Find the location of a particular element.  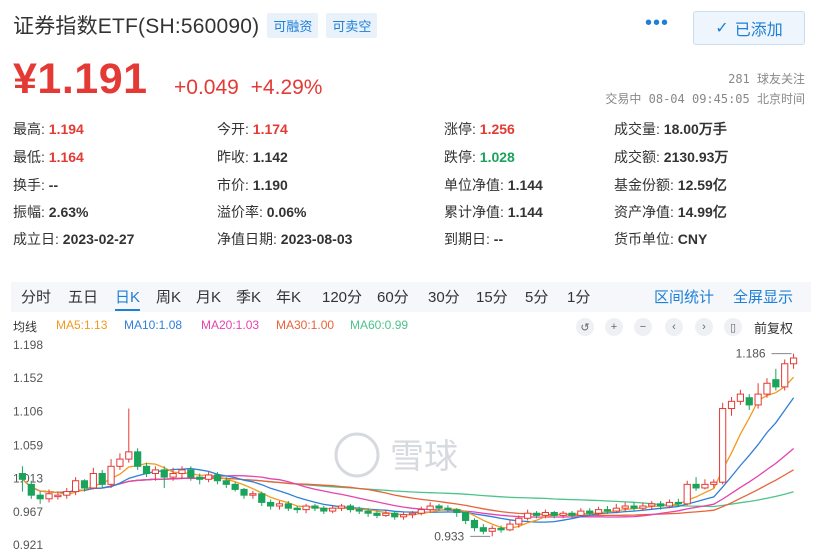

stat-label: 成交额: is located at coordinates (637, 157).